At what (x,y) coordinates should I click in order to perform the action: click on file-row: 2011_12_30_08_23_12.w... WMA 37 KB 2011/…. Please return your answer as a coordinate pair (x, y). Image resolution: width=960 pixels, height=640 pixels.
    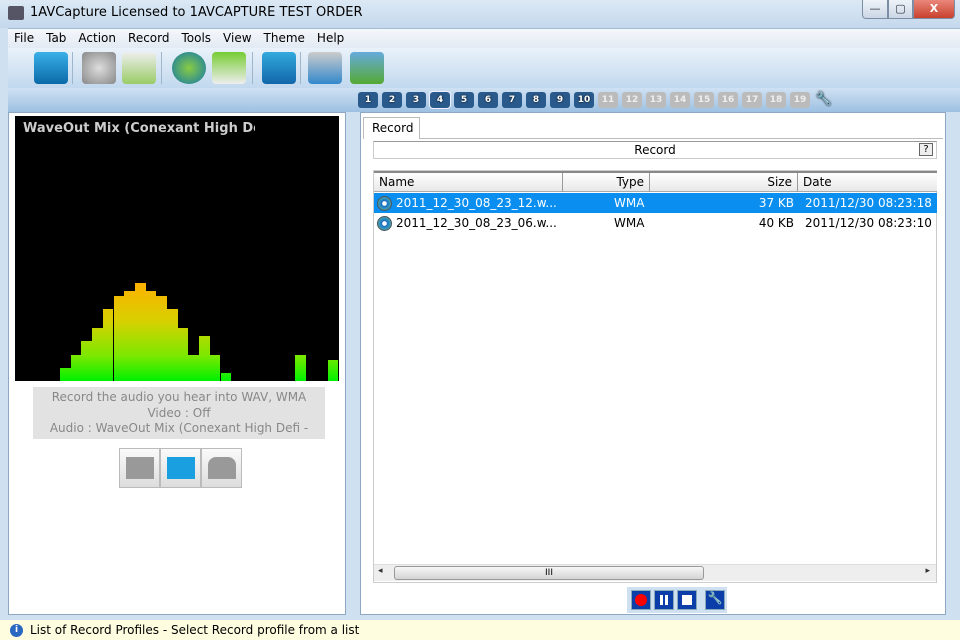
    Looking at the image, I should click on (655, 203).